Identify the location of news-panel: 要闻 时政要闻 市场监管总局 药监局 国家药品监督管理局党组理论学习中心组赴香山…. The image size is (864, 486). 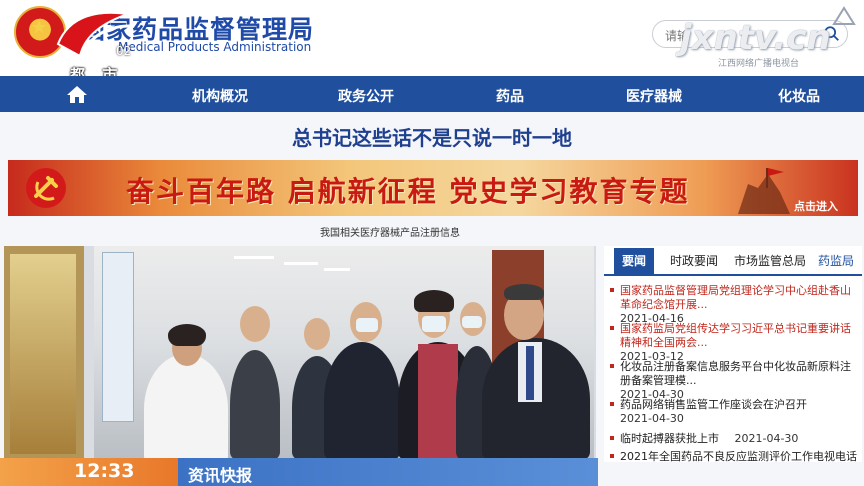
(733, 354).